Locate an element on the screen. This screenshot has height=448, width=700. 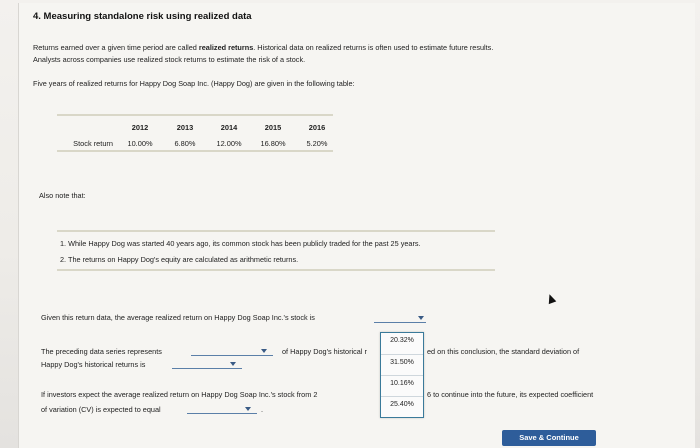
q3-period: . is located at coordinates (262, 409).